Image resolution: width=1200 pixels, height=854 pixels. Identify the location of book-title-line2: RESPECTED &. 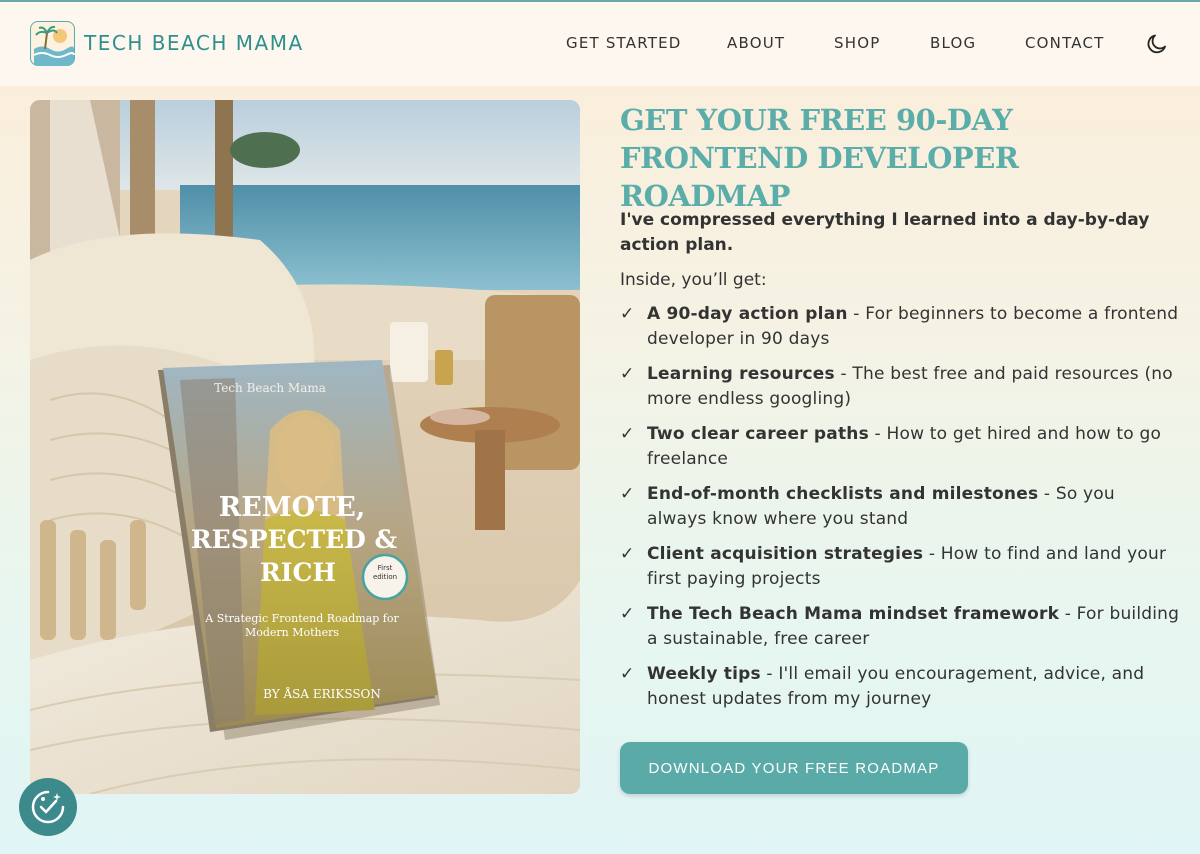
(294, 539).